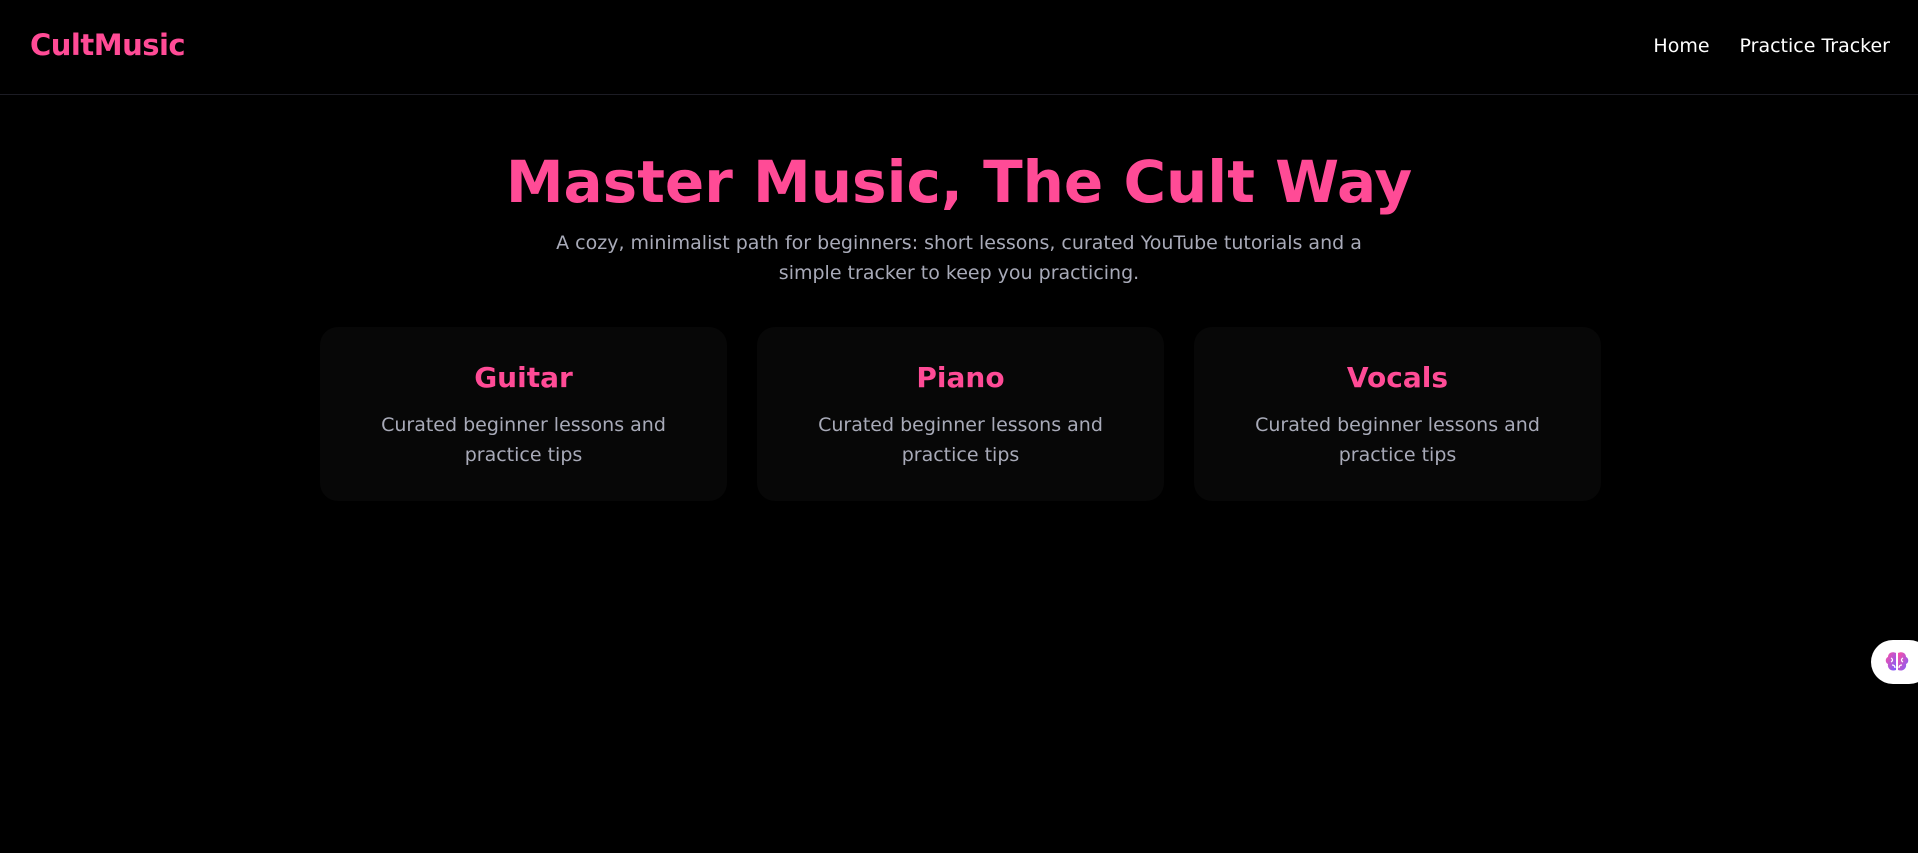 The width and height of the screenshot is (1918, 853). Describe the element at coordinates (523, 377) in the screenshot. I see `card-title: Guitar` at that location.